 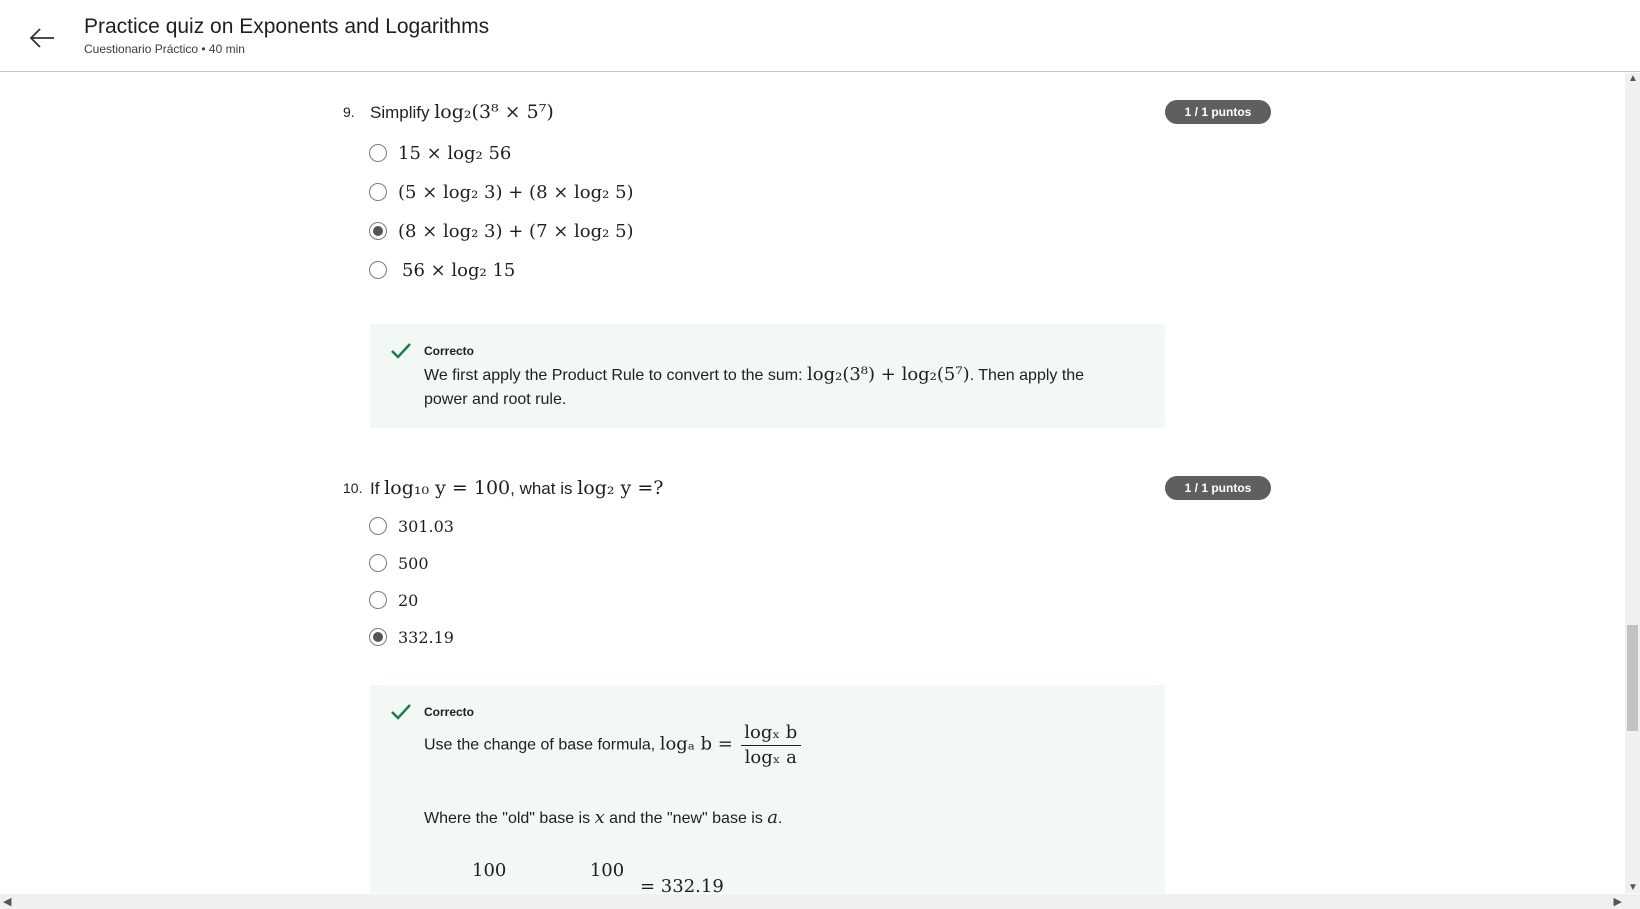 I want to click on option-1: 15 × log₂ 56, so click(x=440, y=153).